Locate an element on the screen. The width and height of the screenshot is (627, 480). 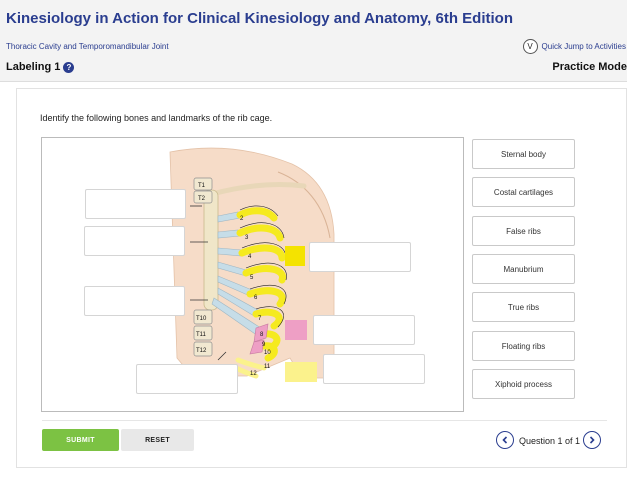
rib-number: 11 is located at coordinates (267, 367).